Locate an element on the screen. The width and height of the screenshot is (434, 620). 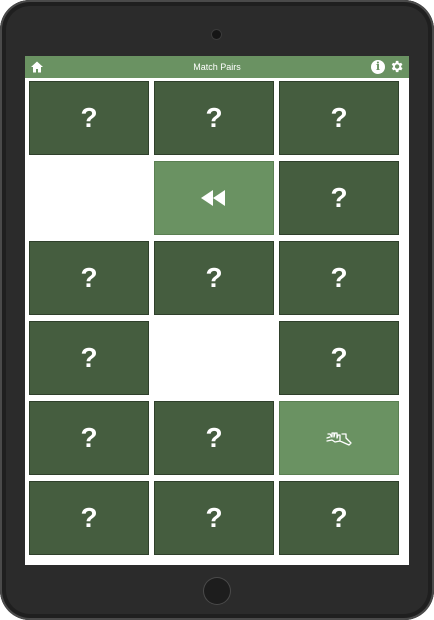
info-icon: i is located at coordinates (378, 67).